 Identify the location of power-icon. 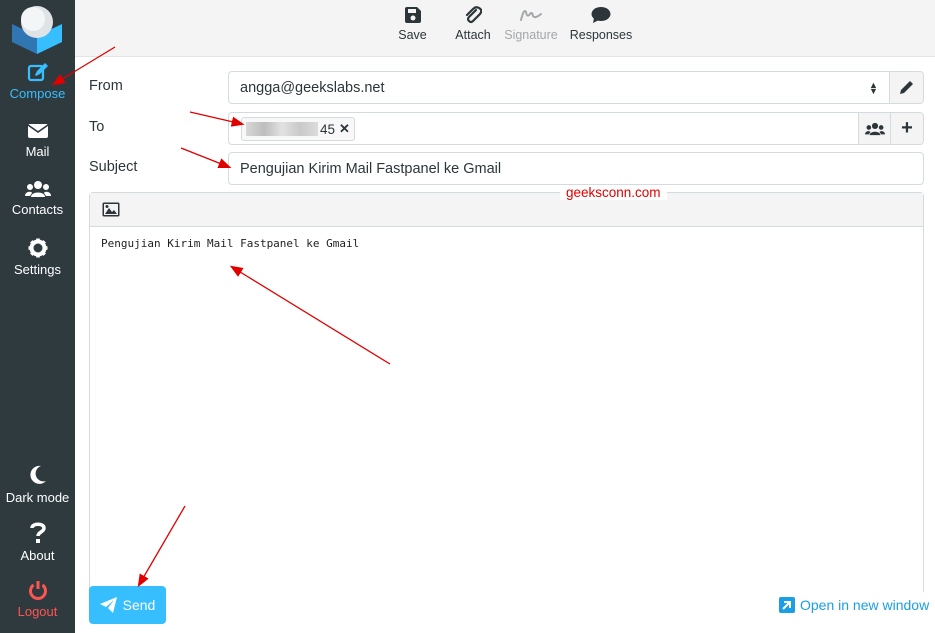
(37, 590).